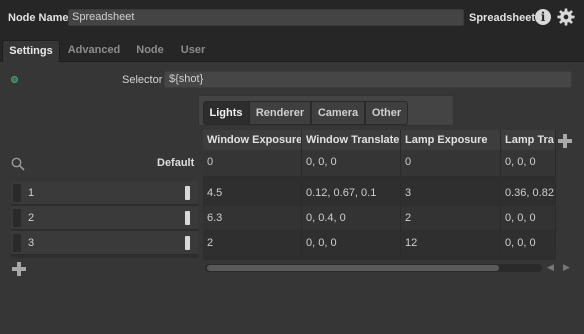  What do you see at coordinates (104, 193) in the screenshot?
I see `table-row-header: 1` at bounding box center [104, 193].